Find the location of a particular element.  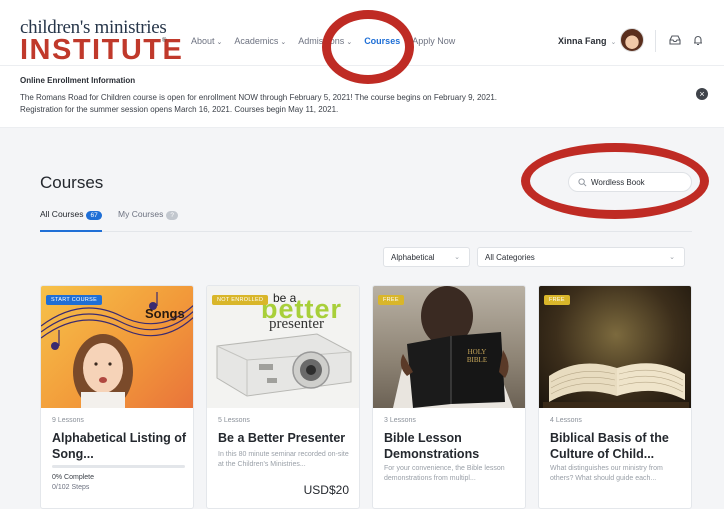

progress-steps: 0/102 Steps is located at coordinates (71, 487).